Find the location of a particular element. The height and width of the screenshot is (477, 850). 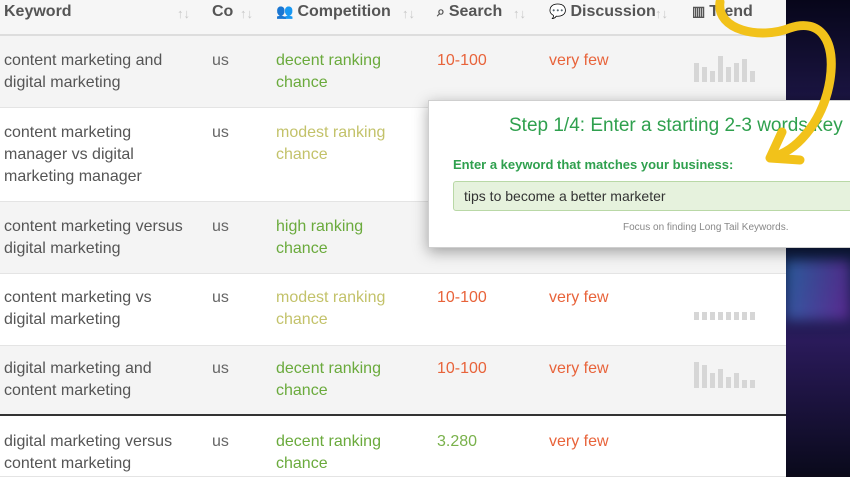

search-cell: 3.280 is located at coordinates (457, 441).